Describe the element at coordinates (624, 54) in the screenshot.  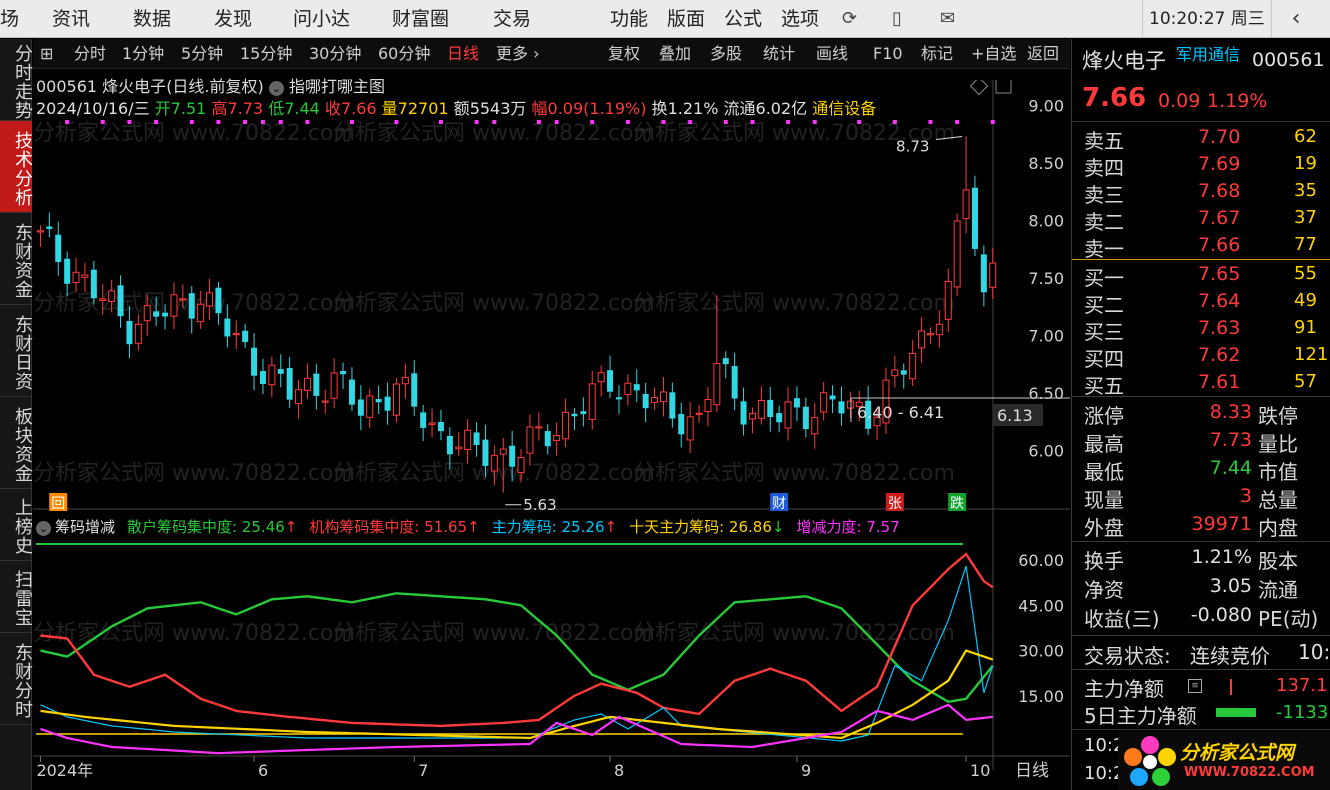
I see `toolbar-button: 复权` at that location.